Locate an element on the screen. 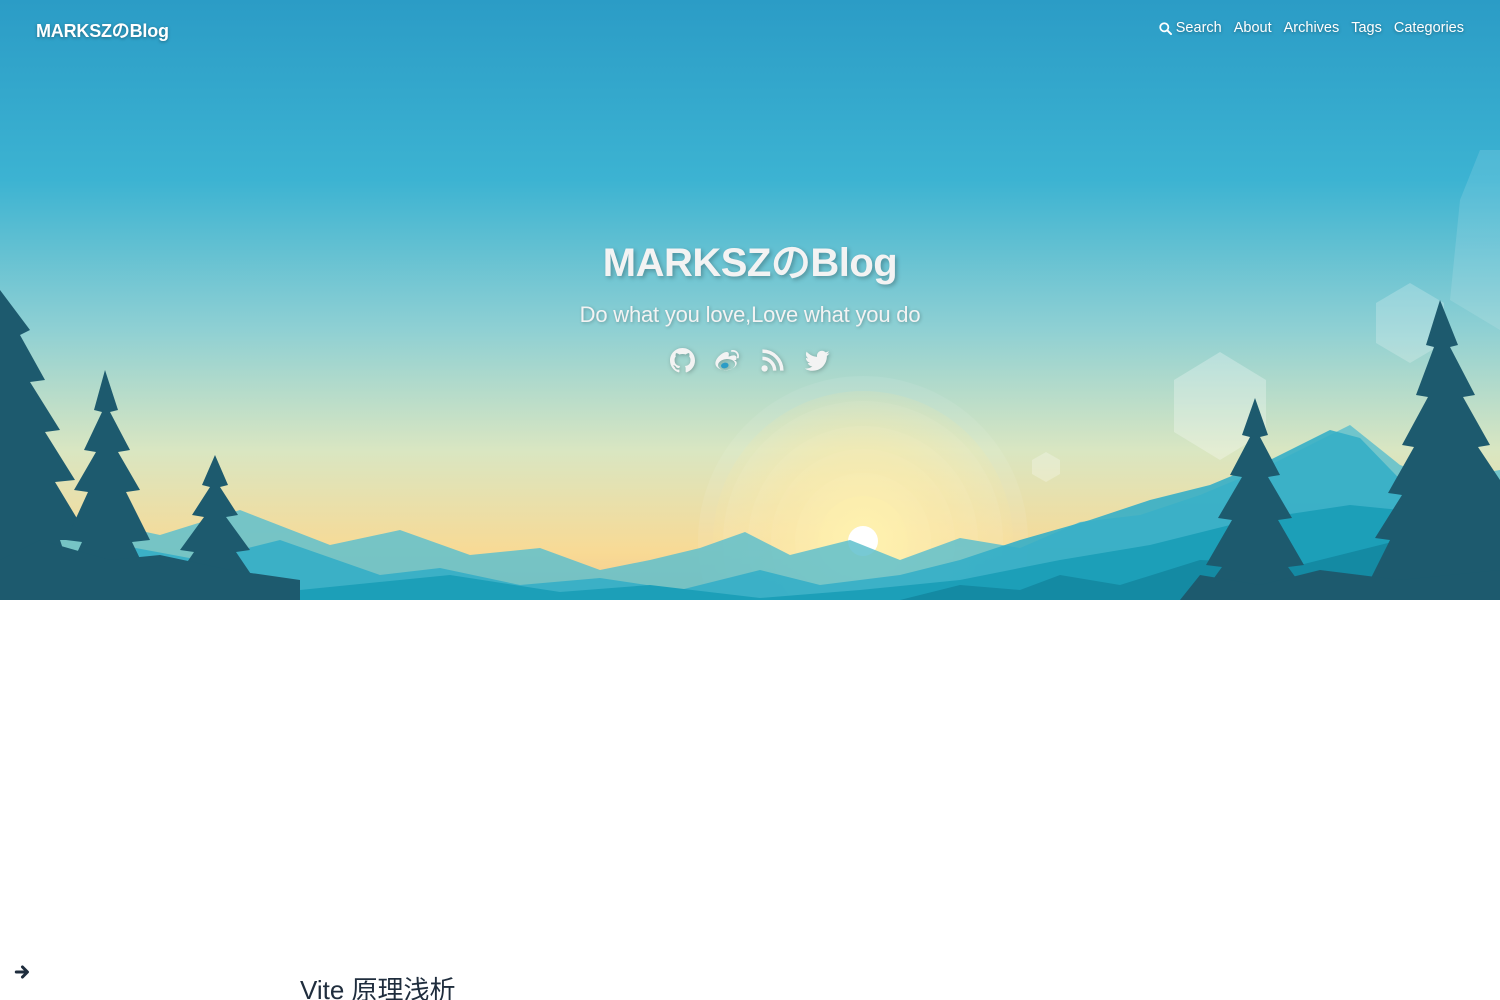  nav-item-tags: Tags is located at coordinates (1366, 28).